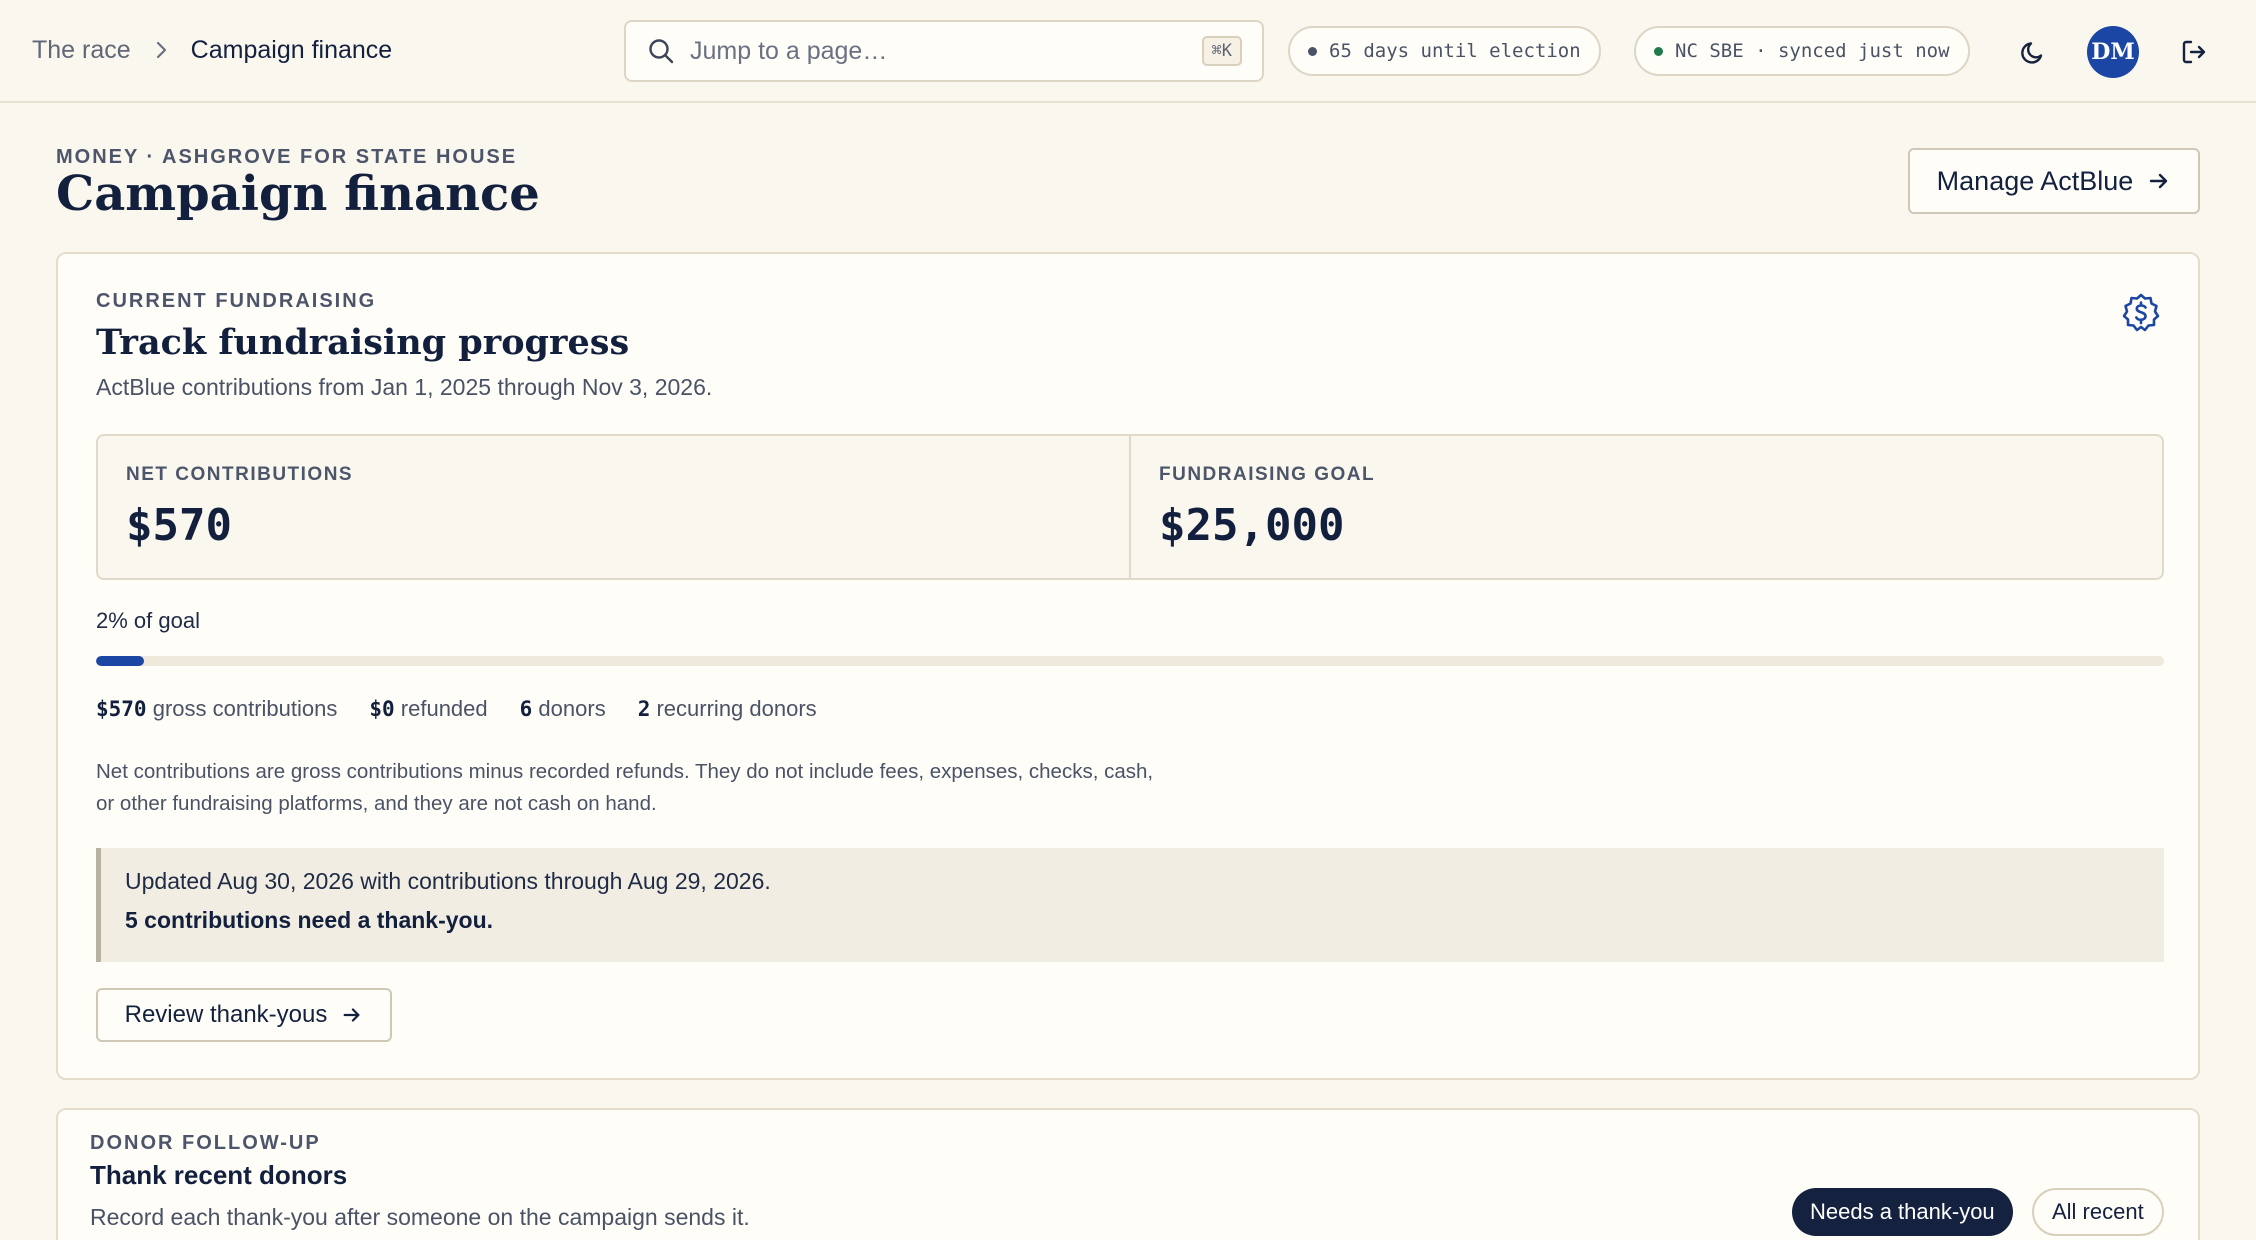 This screenshot has width=2256, height=1240. I want to click on donors-label: donors, so click(572, 708).